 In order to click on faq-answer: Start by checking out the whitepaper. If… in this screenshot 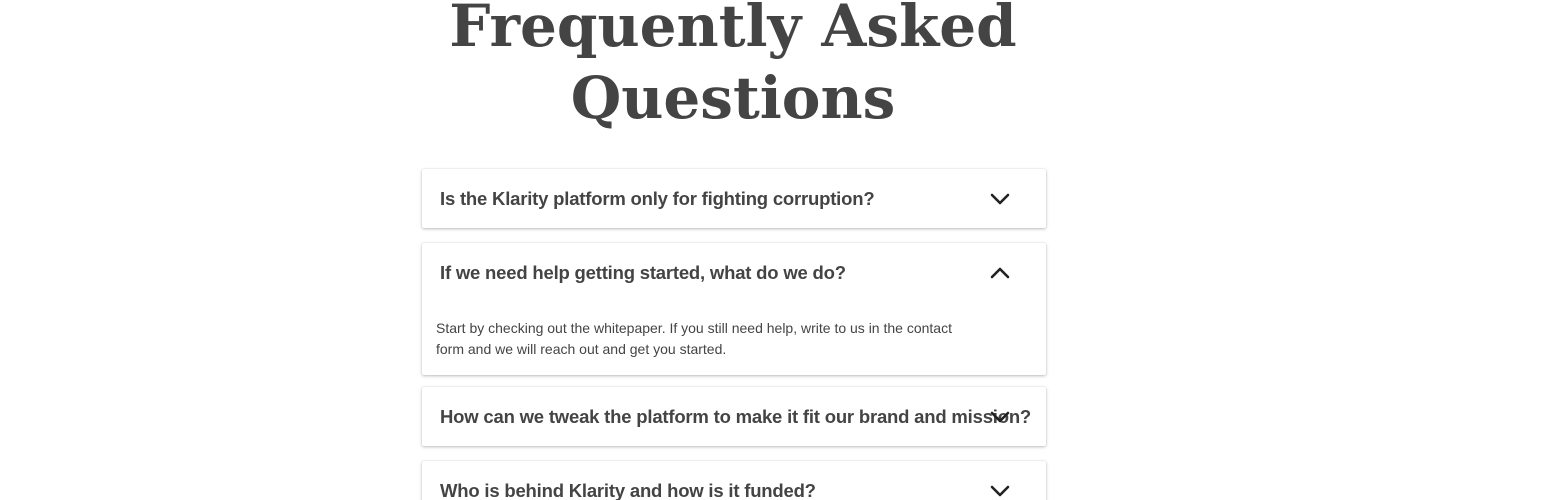, I will do `click(694, 338)`.